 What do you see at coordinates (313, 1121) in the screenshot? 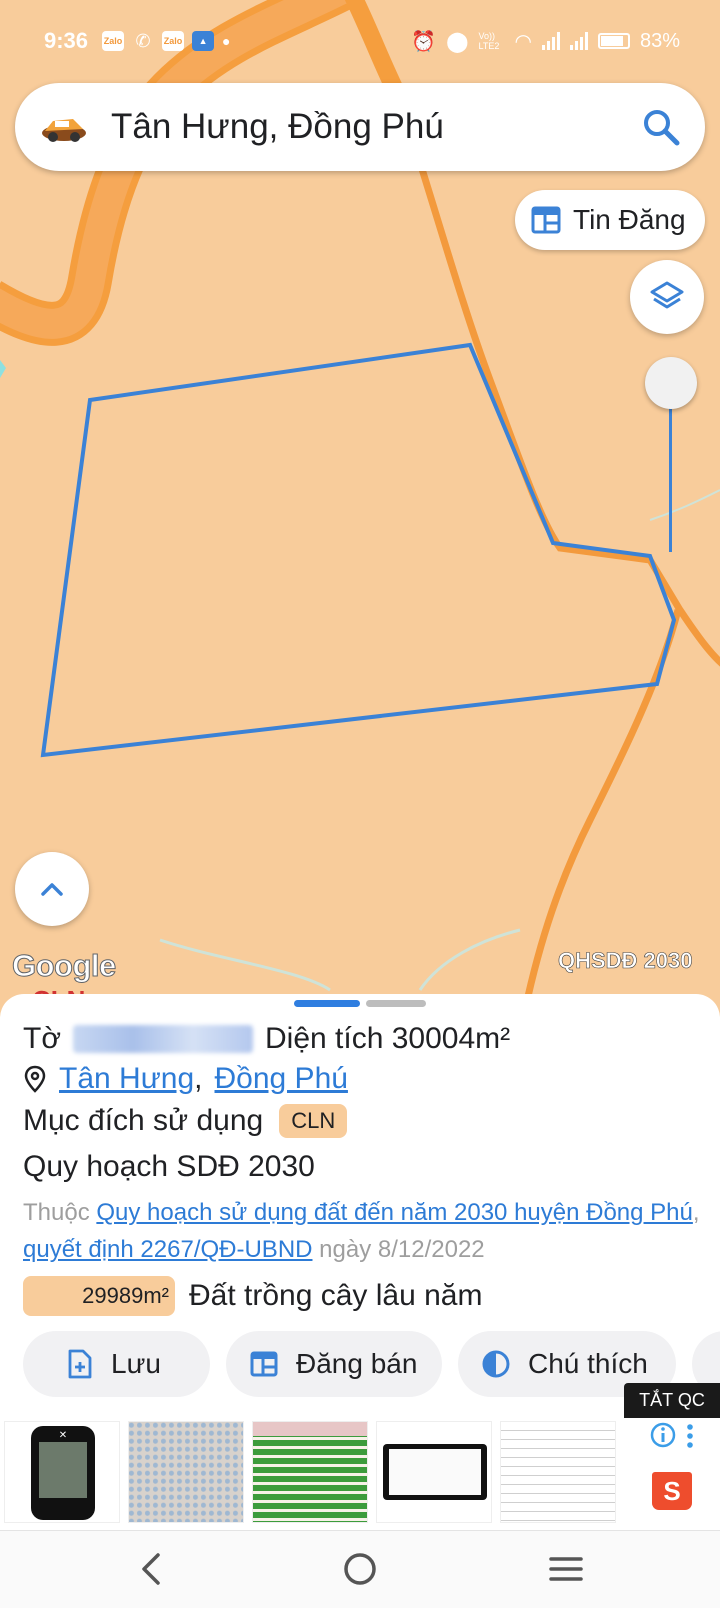
I see `purpose-code-badge: CLN` at bounding box center [313, 1121].